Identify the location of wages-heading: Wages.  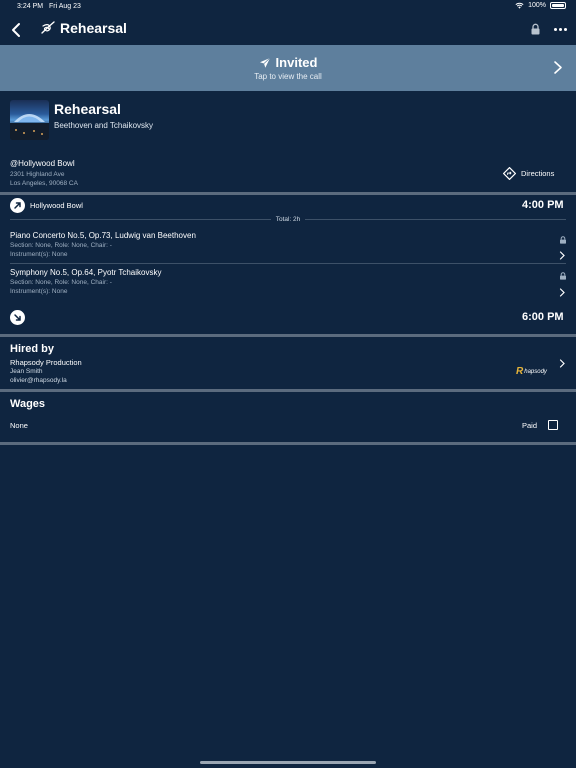
(28, 404).